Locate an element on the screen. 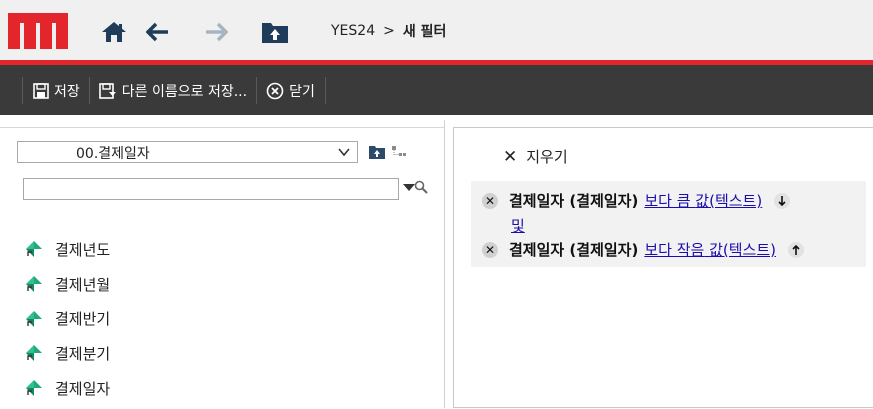 The image size is (873, 409). save-button: 저장 is located at coordinates (56, 90).